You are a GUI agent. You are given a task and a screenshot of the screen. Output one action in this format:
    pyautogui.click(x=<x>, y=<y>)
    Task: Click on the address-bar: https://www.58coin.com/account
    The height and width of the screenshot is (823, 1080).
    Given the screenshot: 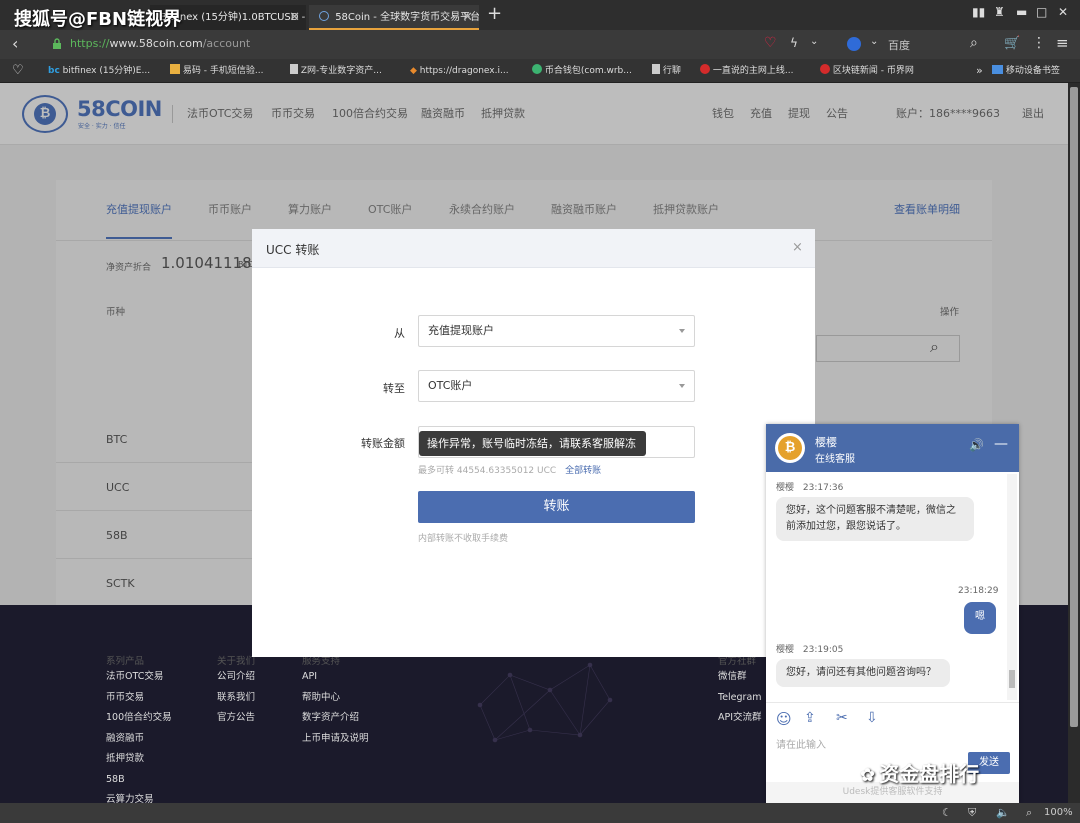 What is the action you would take?
    pyautogui.click(x=387, y=44)
    